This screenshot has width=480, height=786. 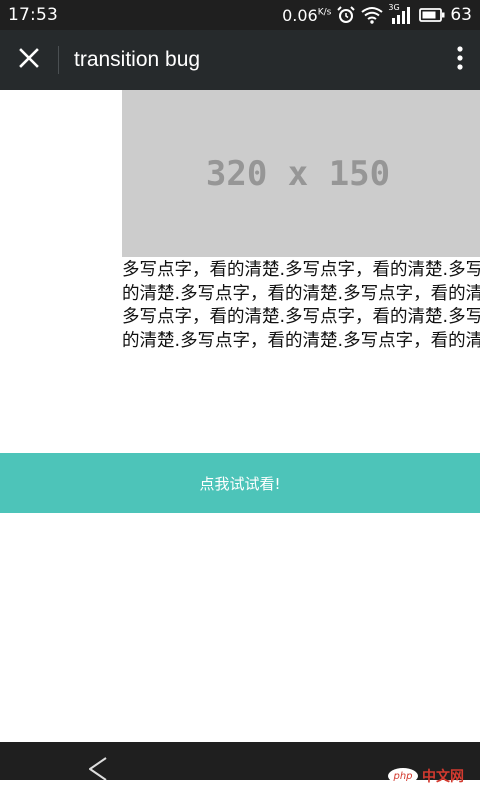 What do you see at coordinates (240, 15) in the screenshot?
I see `status-bar: 17:53 0.06K/s 3G 63` at bounding box center [240, 15].